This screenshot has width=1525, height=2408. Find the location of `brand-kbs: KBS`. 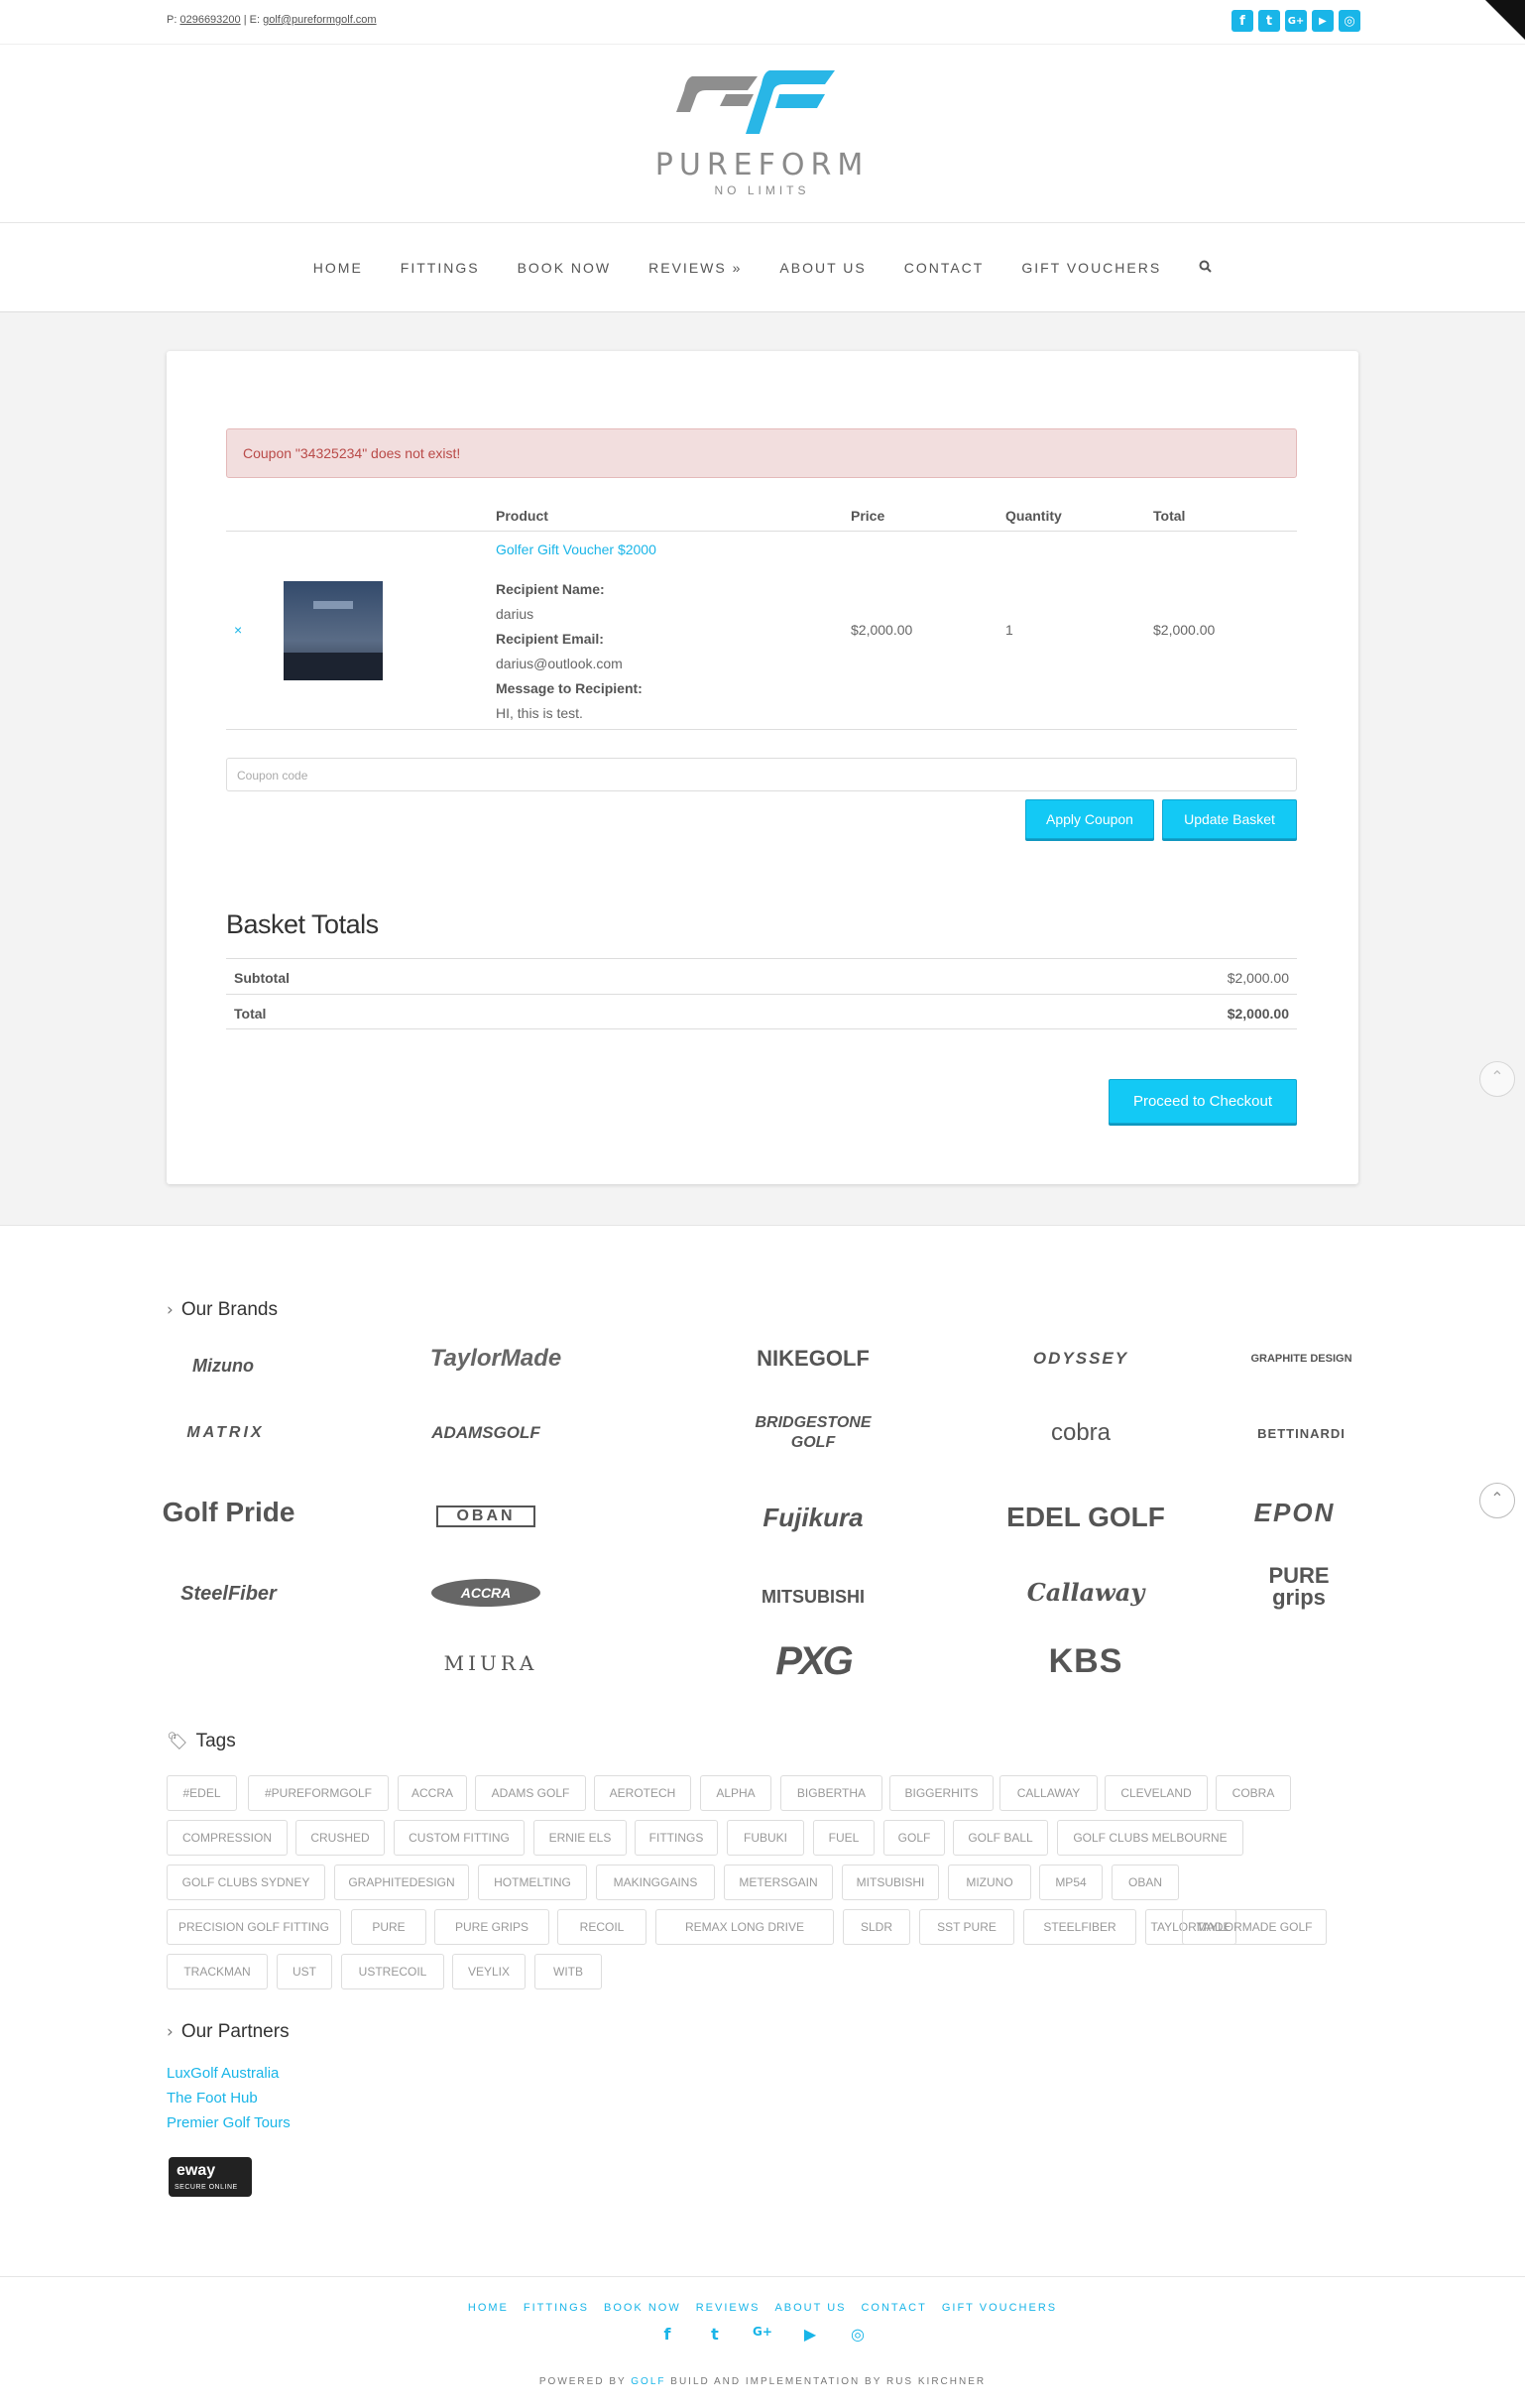

brand-kbs: KBS is located at coordinates (1085, 1661).